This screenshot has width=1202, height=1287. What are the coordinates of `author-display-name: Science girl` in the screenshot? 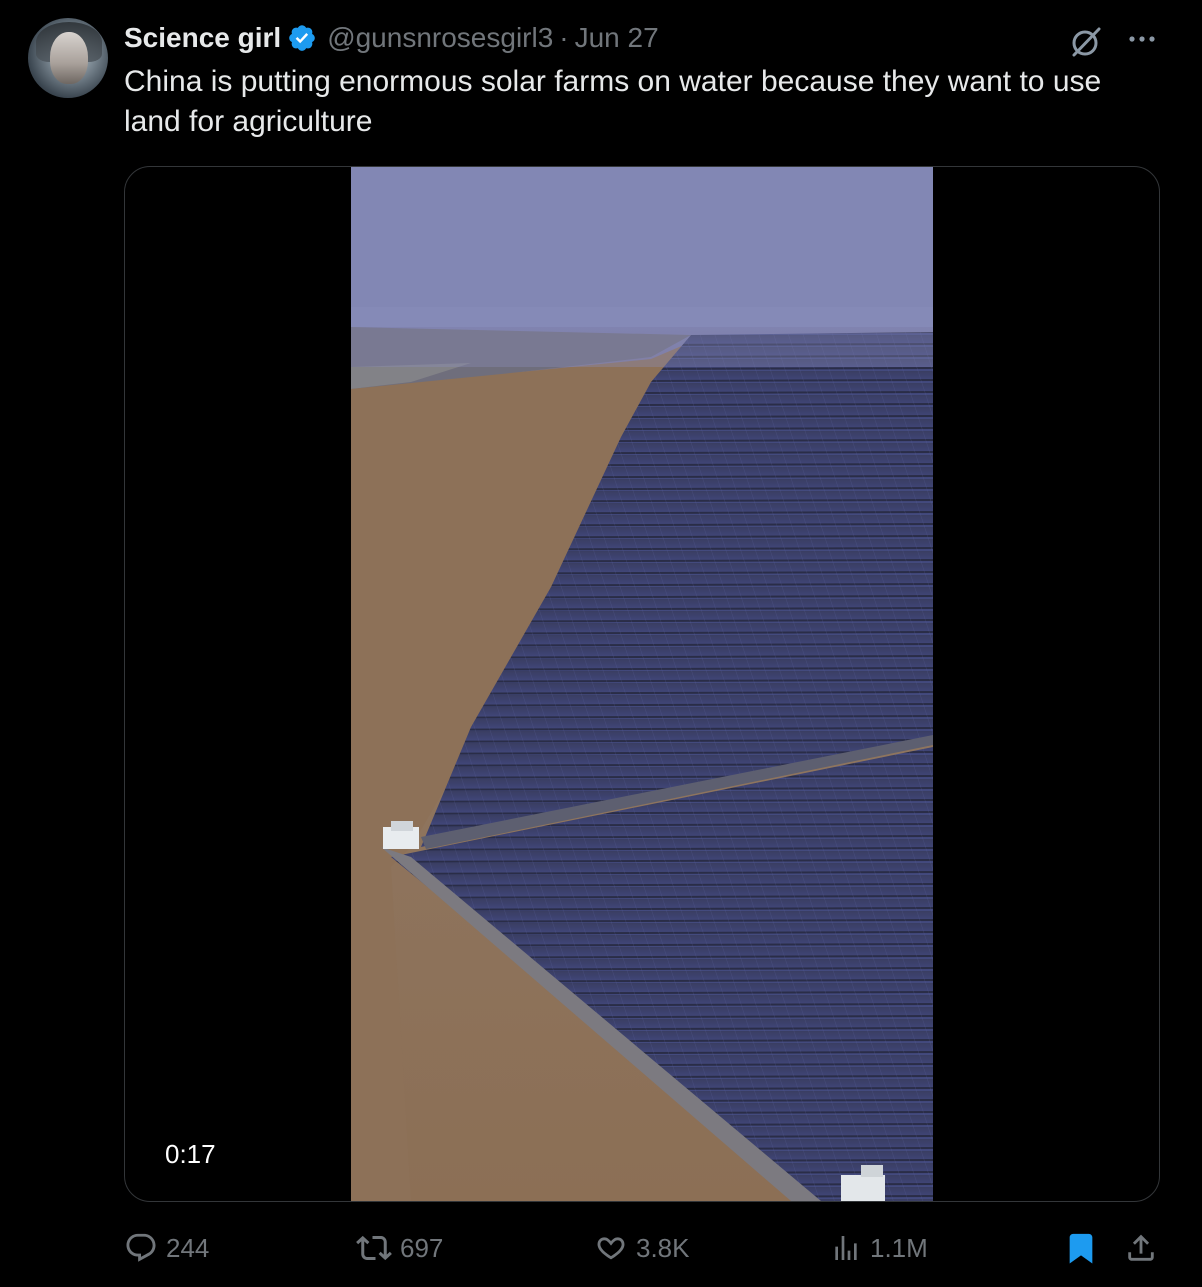 It's located at (202, 38).